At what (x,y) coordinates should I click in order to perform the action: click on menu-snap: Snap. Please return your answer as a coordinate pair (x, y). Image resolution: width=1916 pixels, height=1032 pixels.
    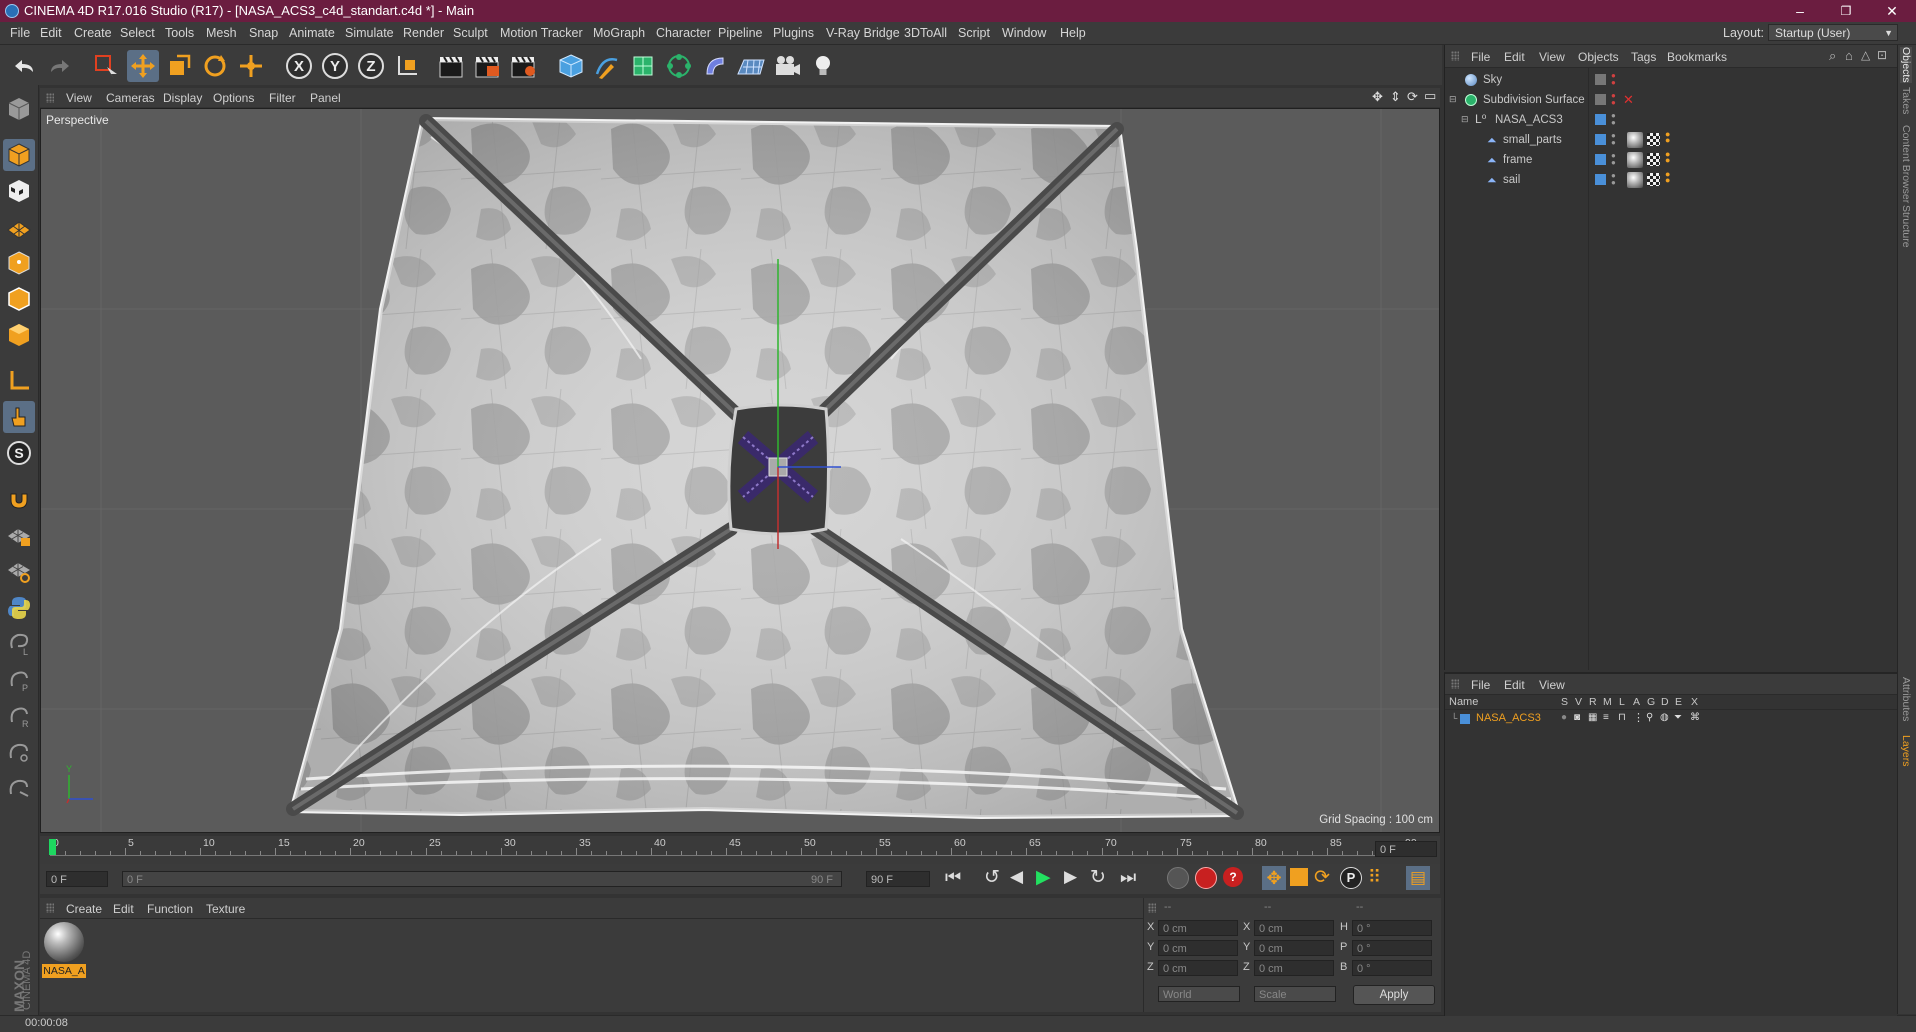
    Looking at the image, I should click on (263, 33).